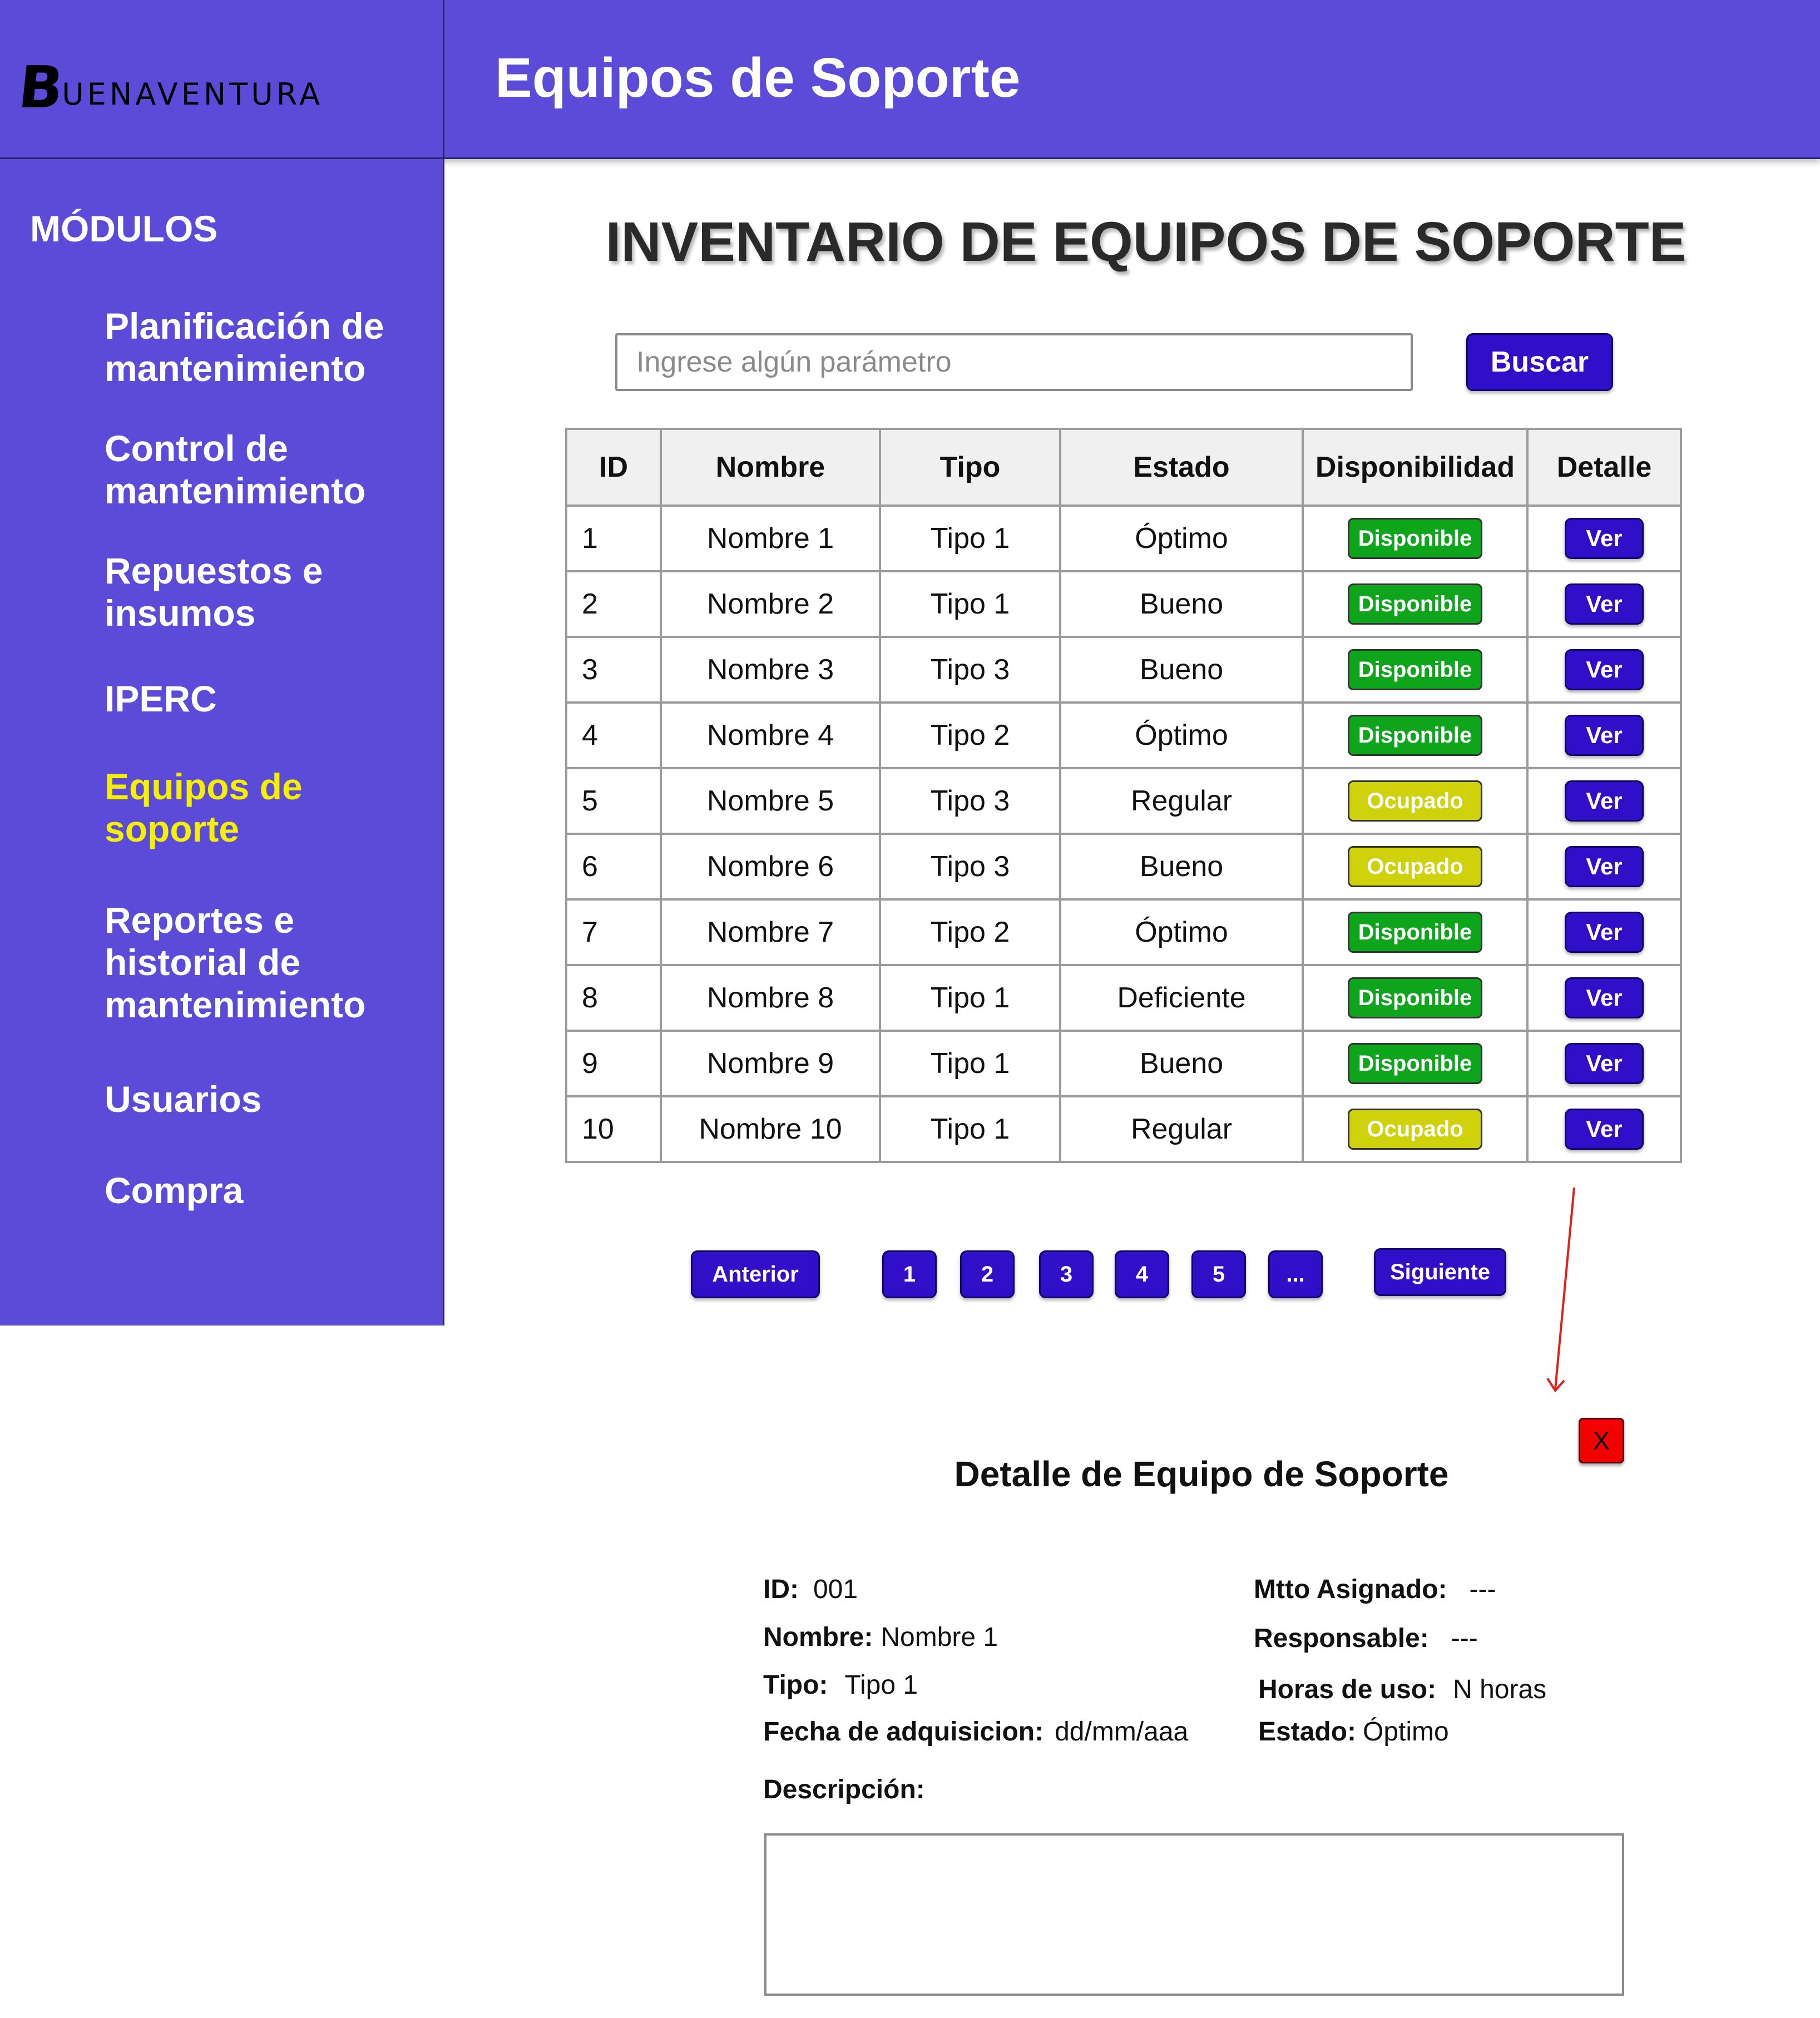 The width and height of the screenshot is (1820, 2018). Describe the element at coordinates (770, 867) in the screenshot. I see `cell-nombre: Nombre 6` at that location.